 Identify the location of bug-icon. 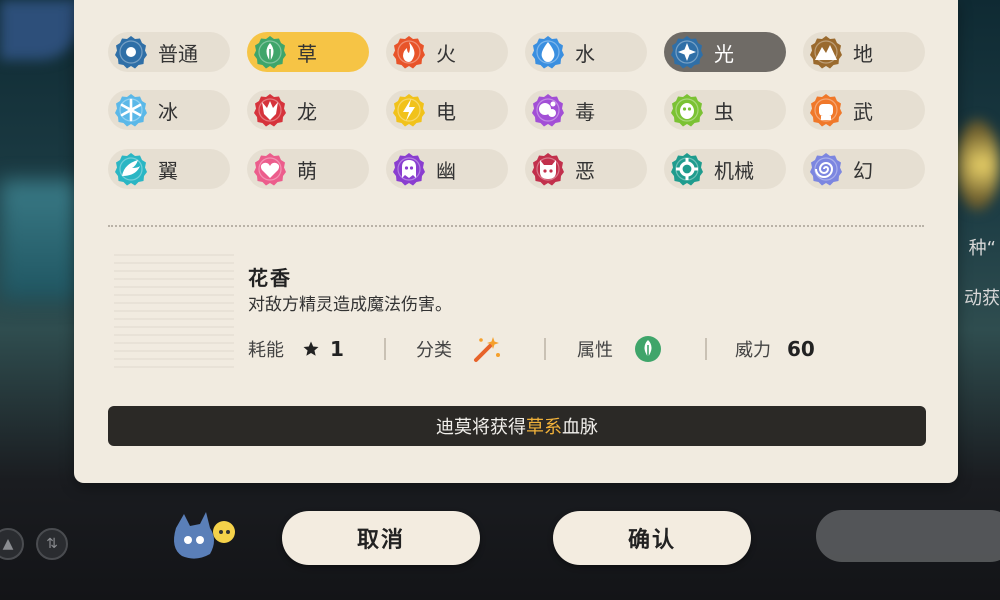
(687, 110).